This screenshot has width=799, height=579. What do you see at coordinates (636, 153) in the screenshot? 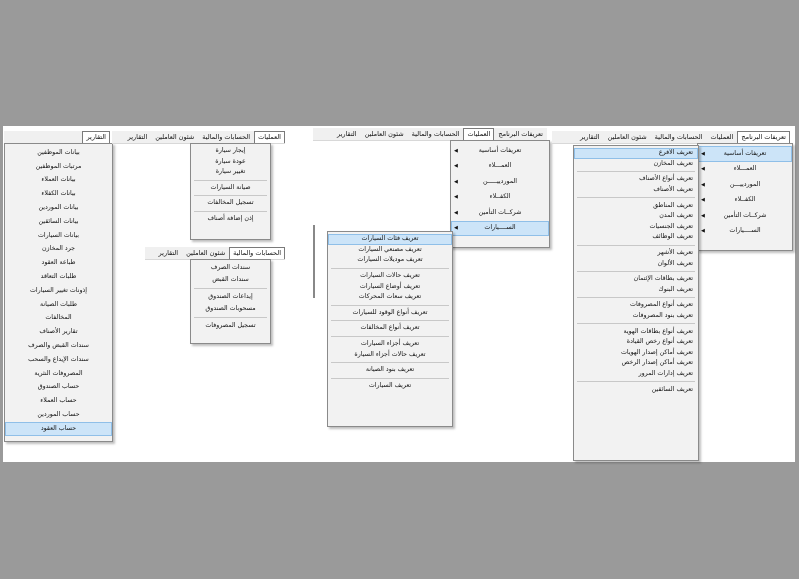
I see `menu-item: تعريف الأفرع` at bounding box center [636, 153].